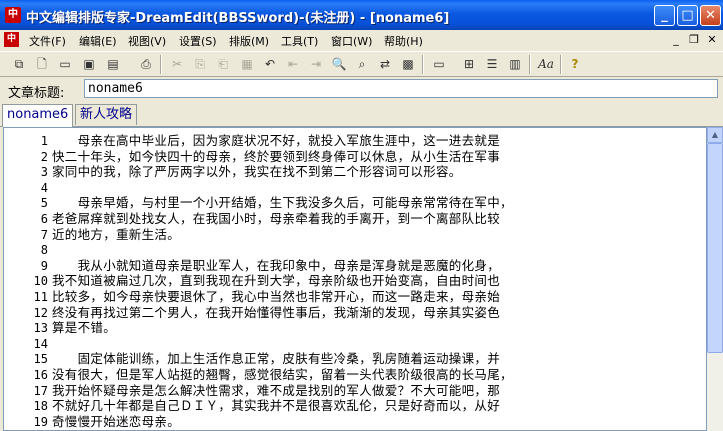 Image resolution: width=723 pixels, height=431 pixels. Describe the element at coordinates (299, 41) in the screenshot. I see `menu-tools: 工具(T)` at that location.